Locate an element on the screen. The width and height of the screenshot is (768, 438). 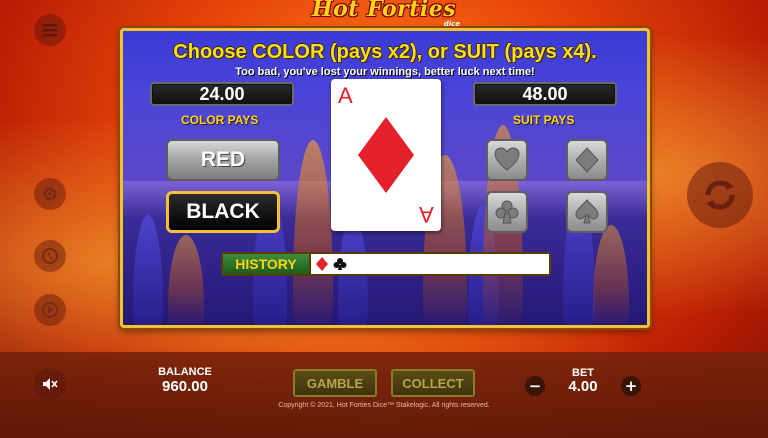
bet-increase-button: + is located at coordinates (631, 386).